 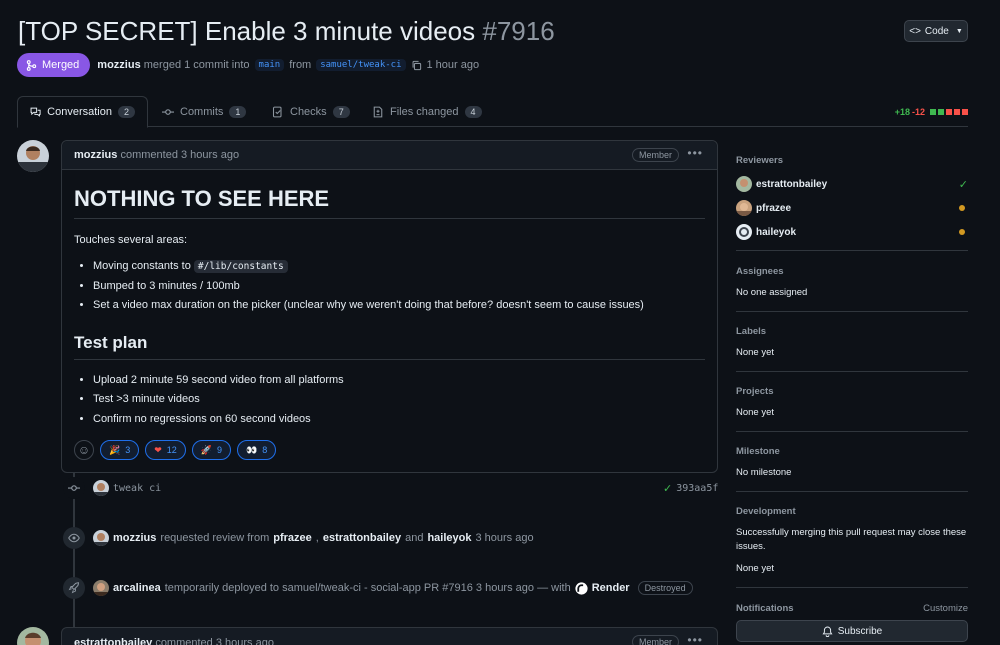 I want to click on actor-link: arcalinea, so click(x=137, y=588).